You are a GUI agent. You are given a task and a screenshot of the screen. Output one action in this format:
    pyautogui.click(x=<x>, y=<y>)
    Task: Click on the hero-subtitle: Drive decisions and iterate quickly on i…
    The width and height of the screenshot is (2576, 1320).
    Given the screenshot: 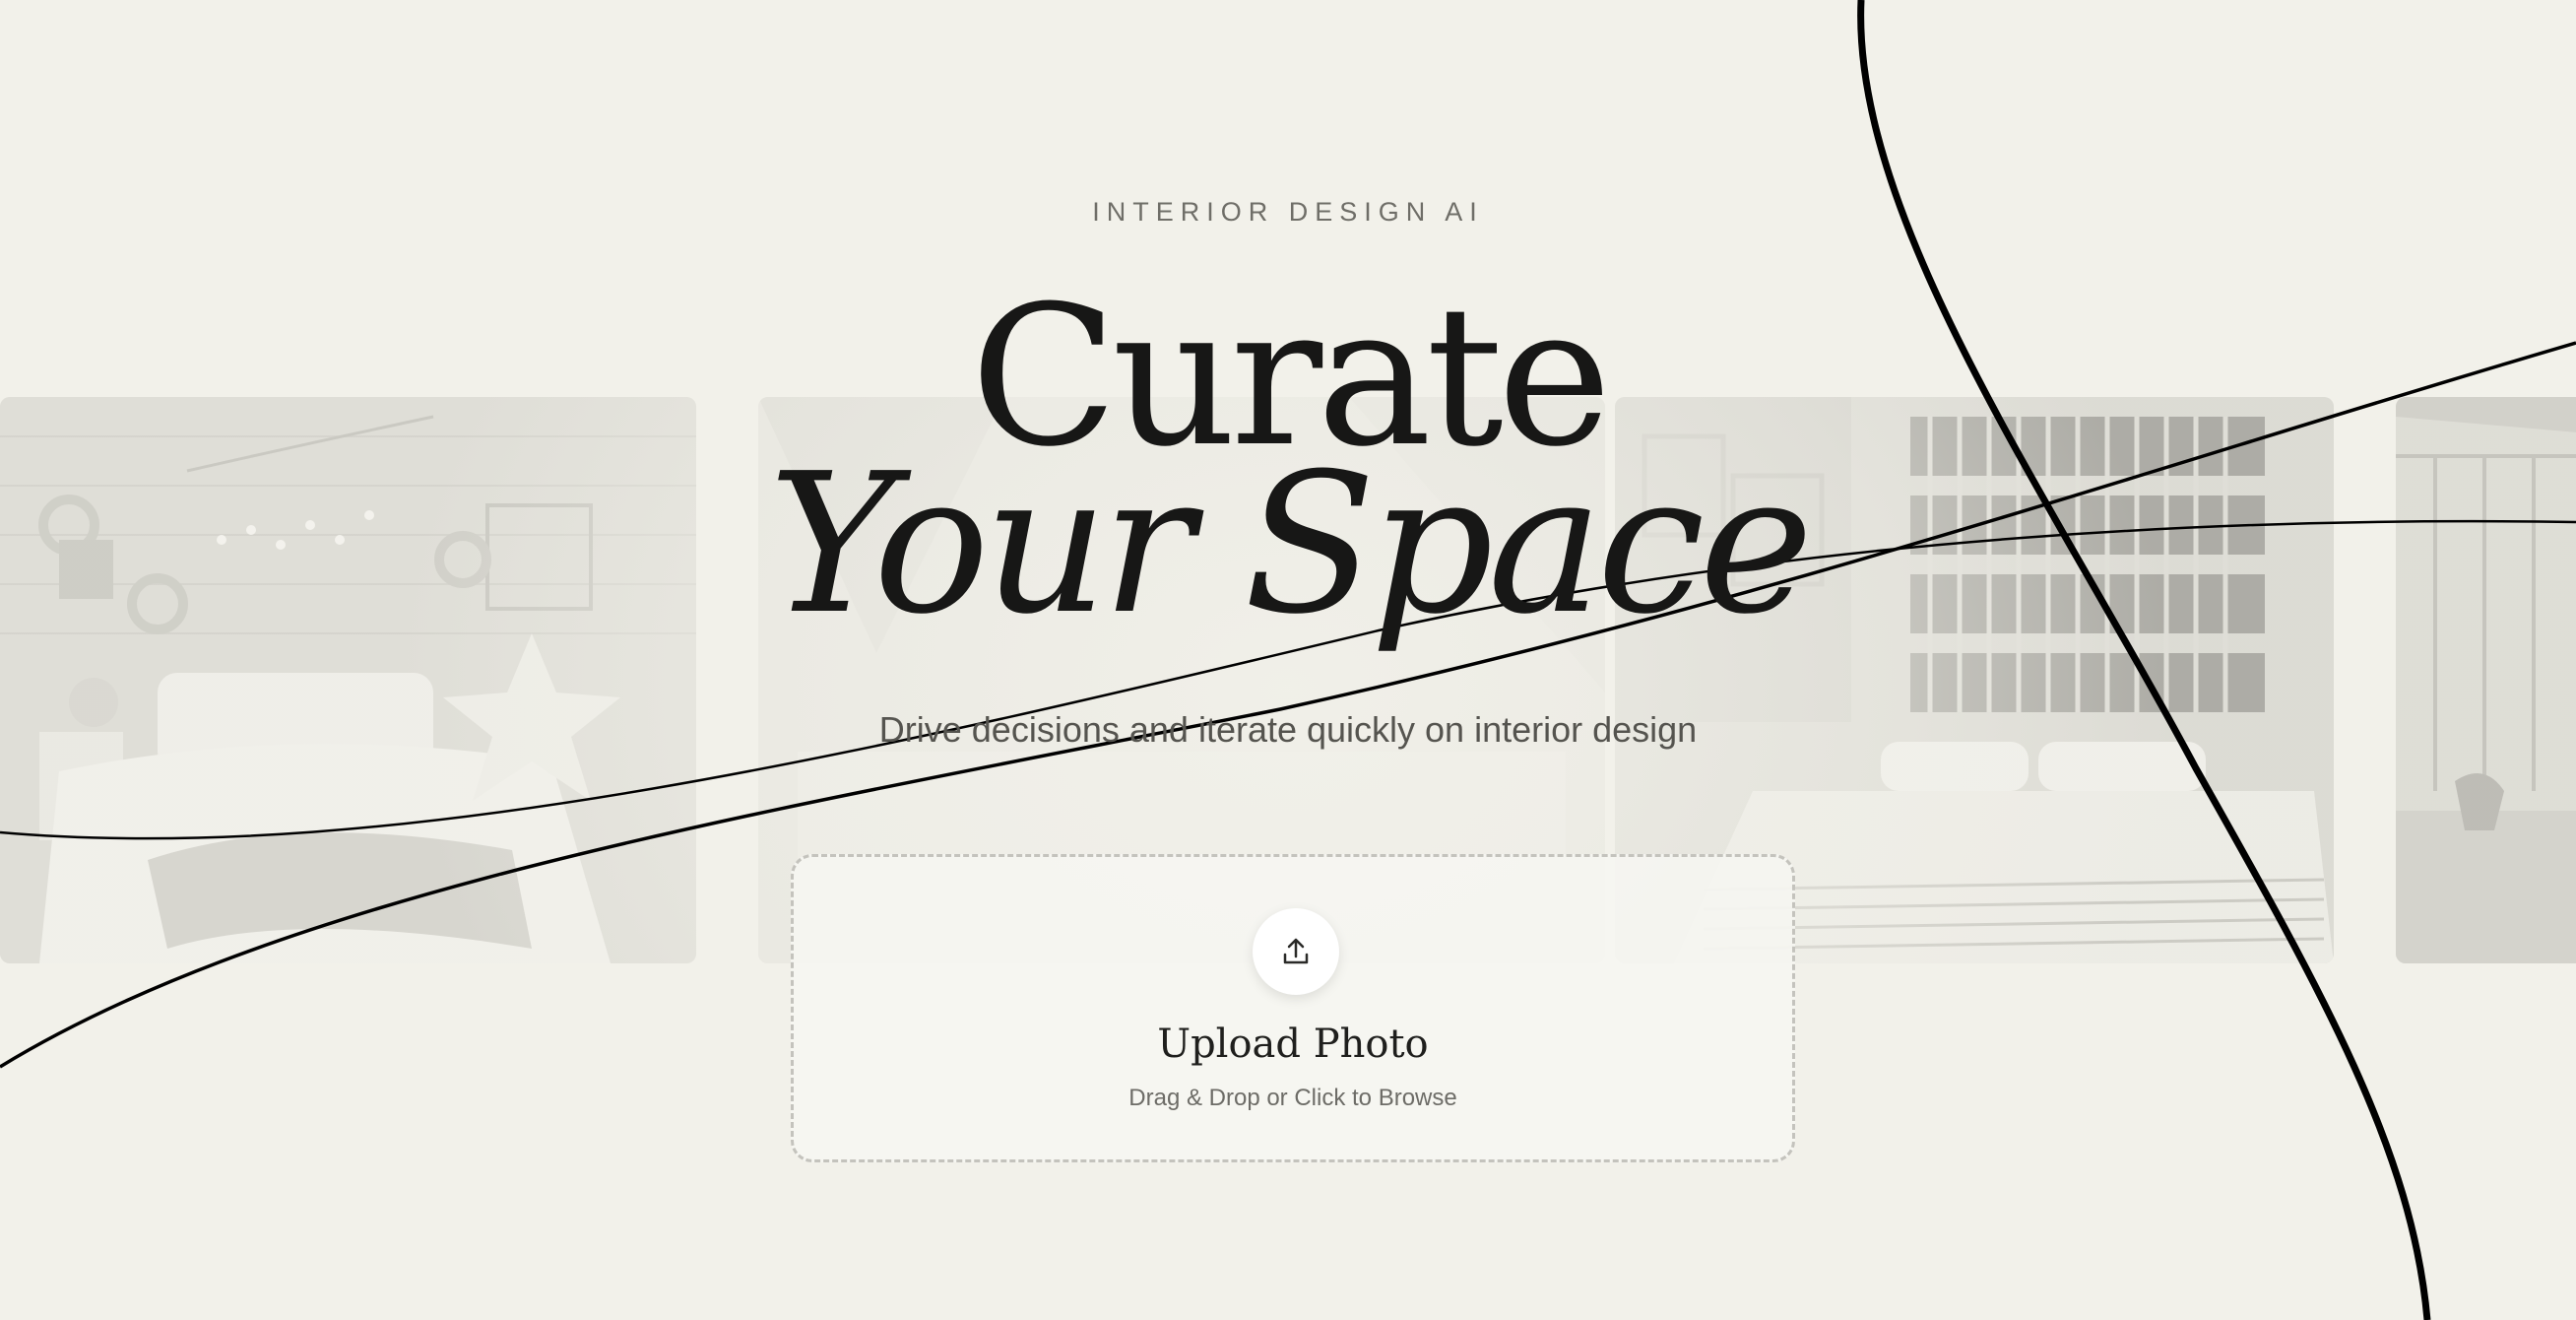 What is the action you would take?
    pyautogui.click(x=1288, y=729)
    